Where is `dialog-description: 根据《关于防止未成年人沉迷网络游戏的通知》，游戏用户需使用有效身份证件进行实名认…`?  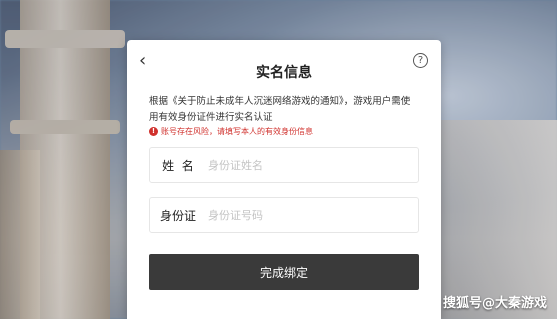 dialog-description: 根据《关于防止未成年人沉迷网络游戏的通知》，游戏用户需使用有效身份证件进行实名认… is located at coordinates (280, 109).